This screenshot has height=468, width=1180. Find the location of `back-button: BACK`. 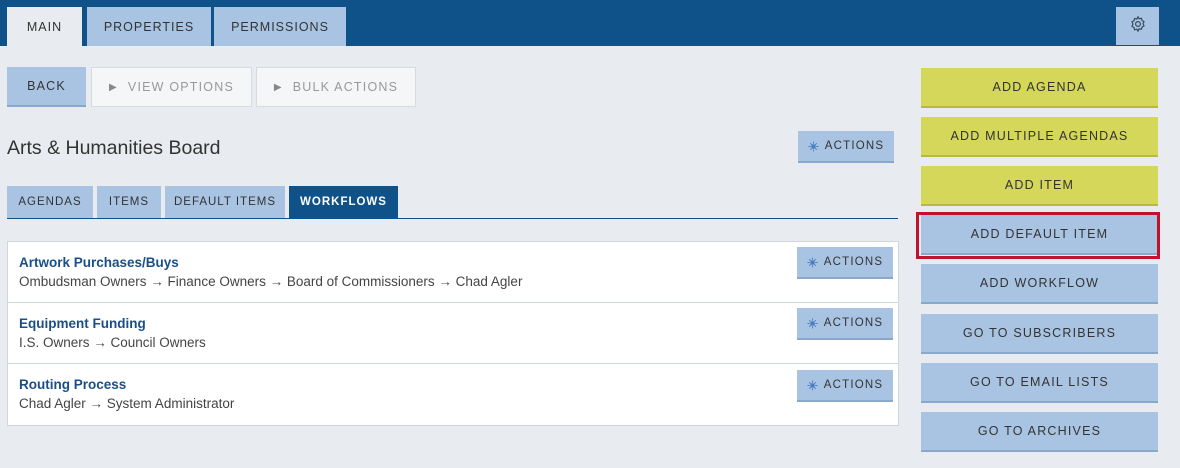

back-button: BACK is located at coordinates (46, 87).